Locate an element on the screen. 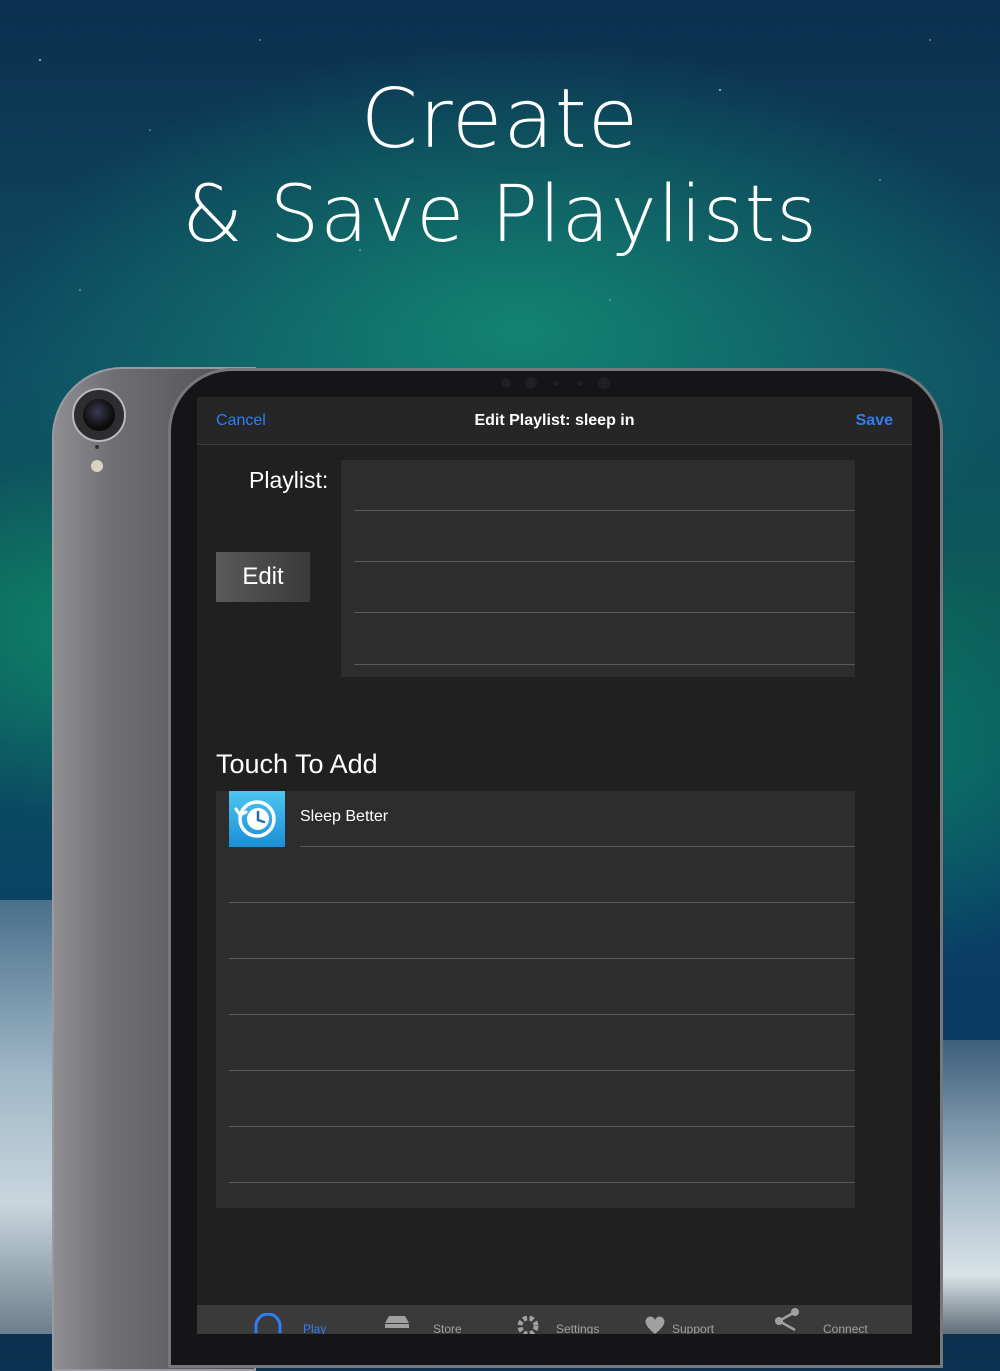 The height and width of the screenshot is (1371, 1000). cart-icon is located at coordinates (397, 1322).